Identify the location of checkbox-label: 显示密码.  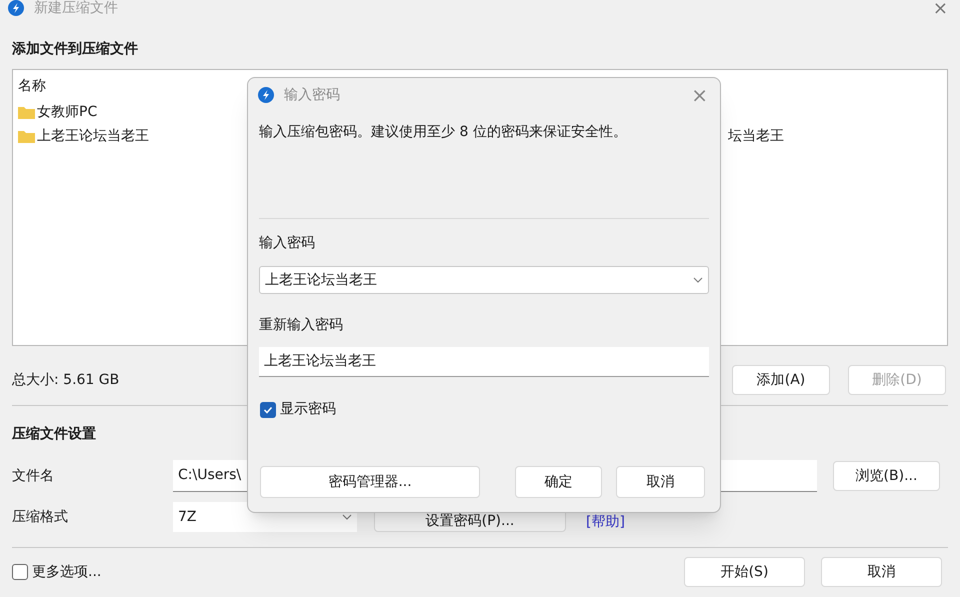
(308, 409).